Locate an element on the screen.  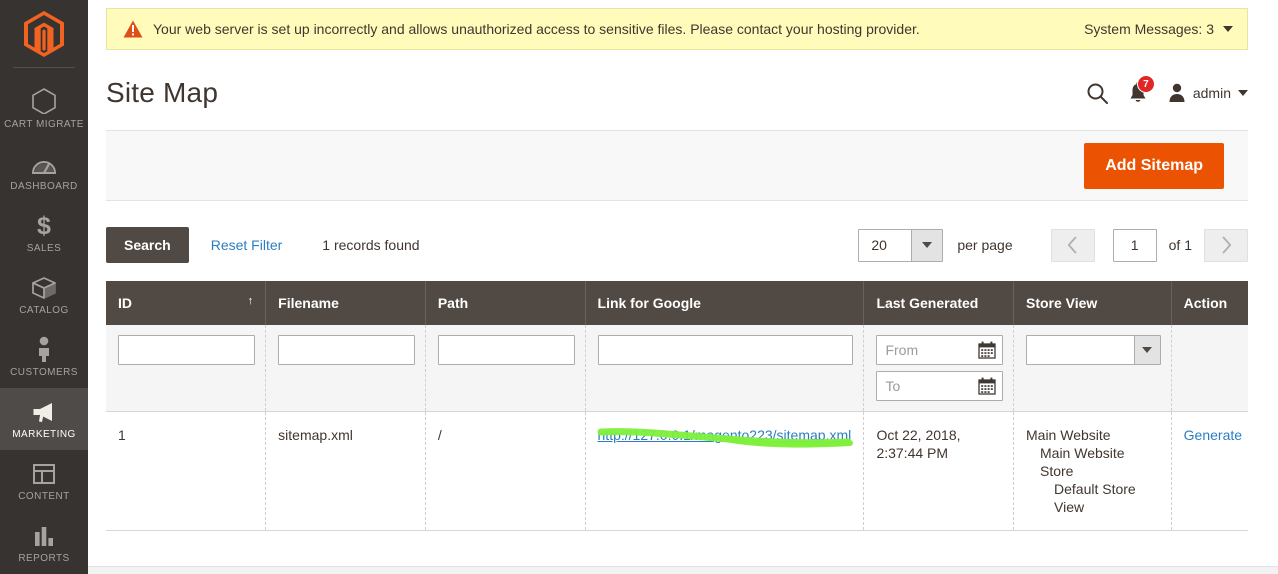
sidebar-item-dashboard: DASHBOARD is located at coordinates (44, 171).